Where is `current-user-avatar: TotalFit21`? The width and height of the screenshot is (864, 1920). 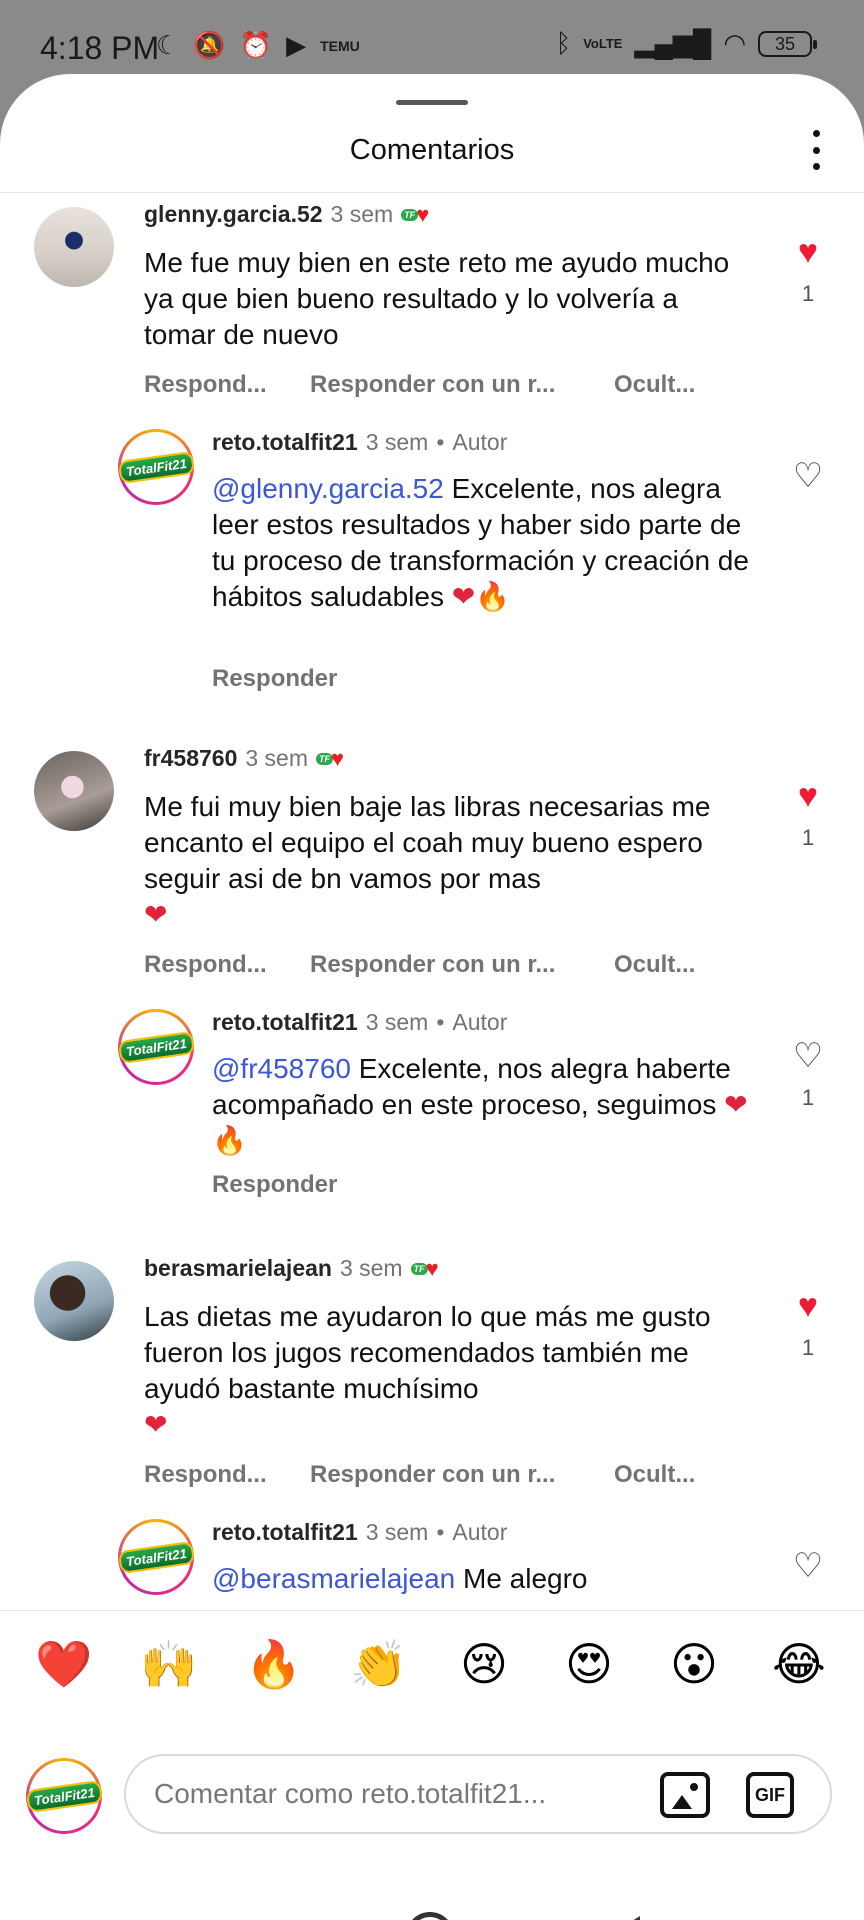 current-user-avatar: TotalFit21 is located at coordinates (64, 1796).